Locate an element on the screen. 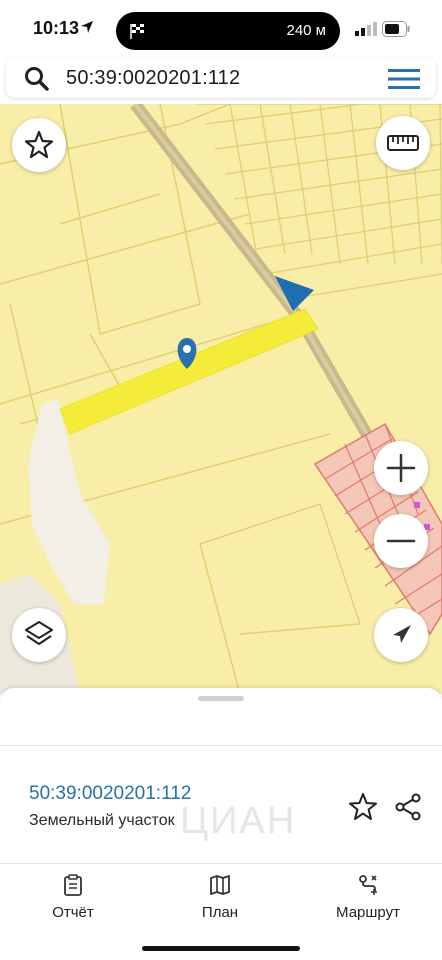 The image size is (442, 960). dynamic-island: 240 м is located at coordinates (228, 31).